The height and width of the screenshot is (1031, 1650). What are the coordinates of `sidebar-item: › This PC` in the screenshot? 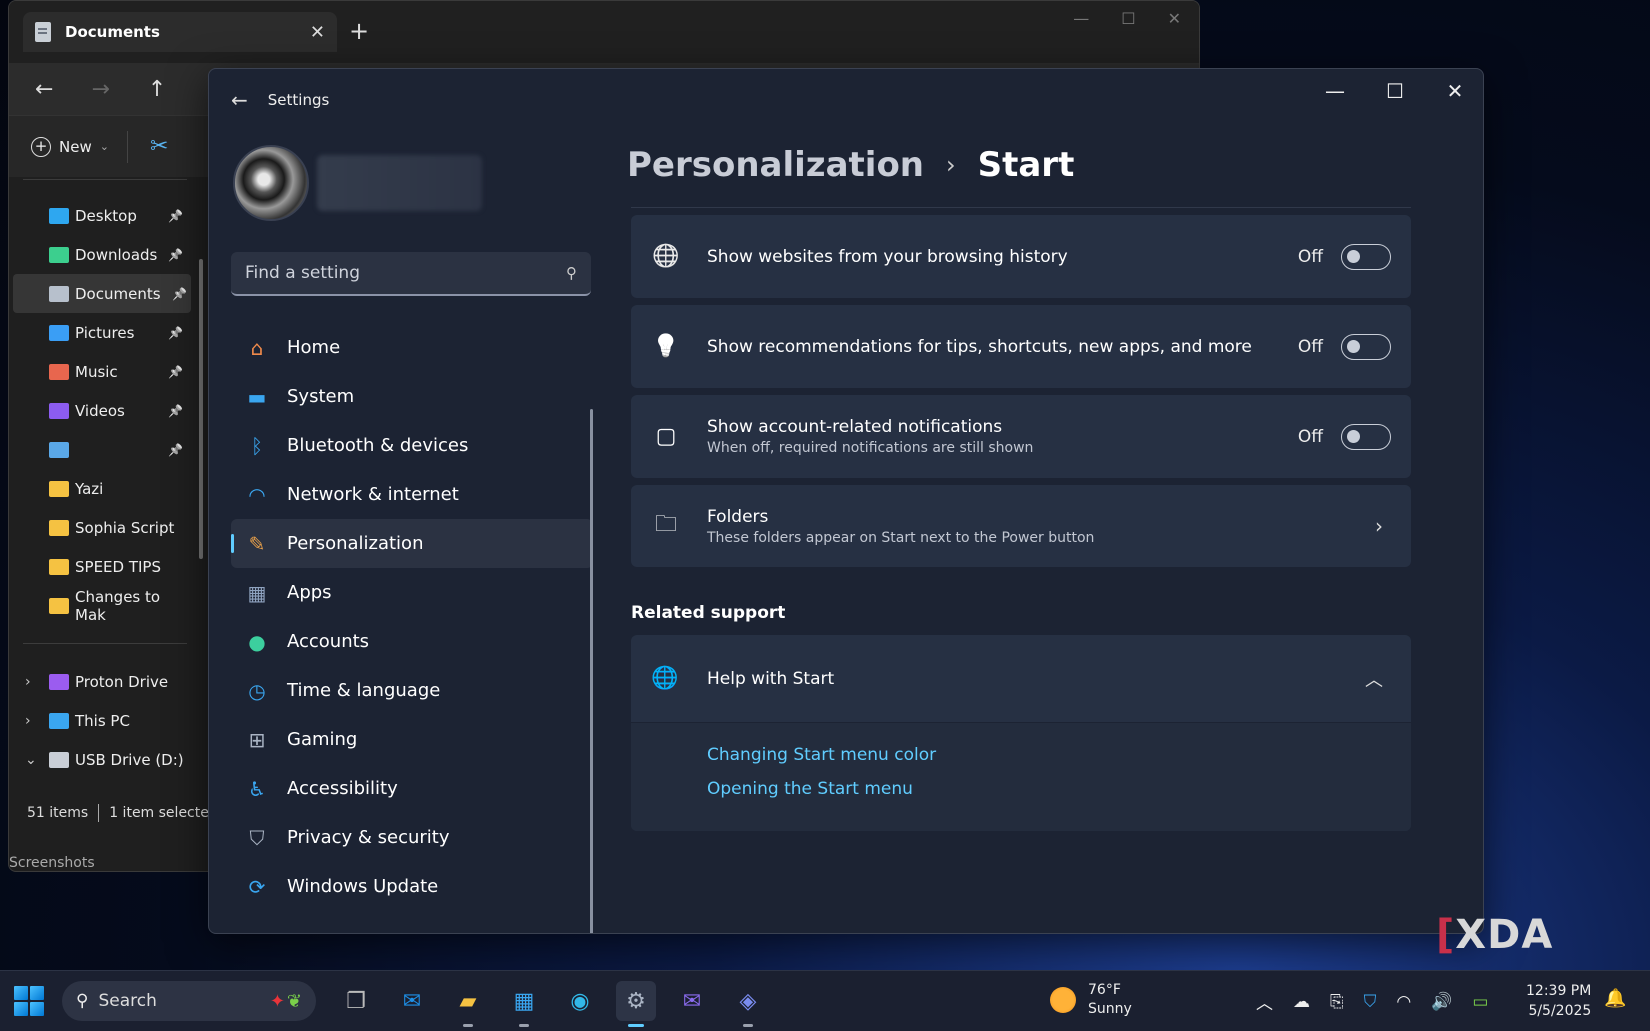 It's located at (98, 720).